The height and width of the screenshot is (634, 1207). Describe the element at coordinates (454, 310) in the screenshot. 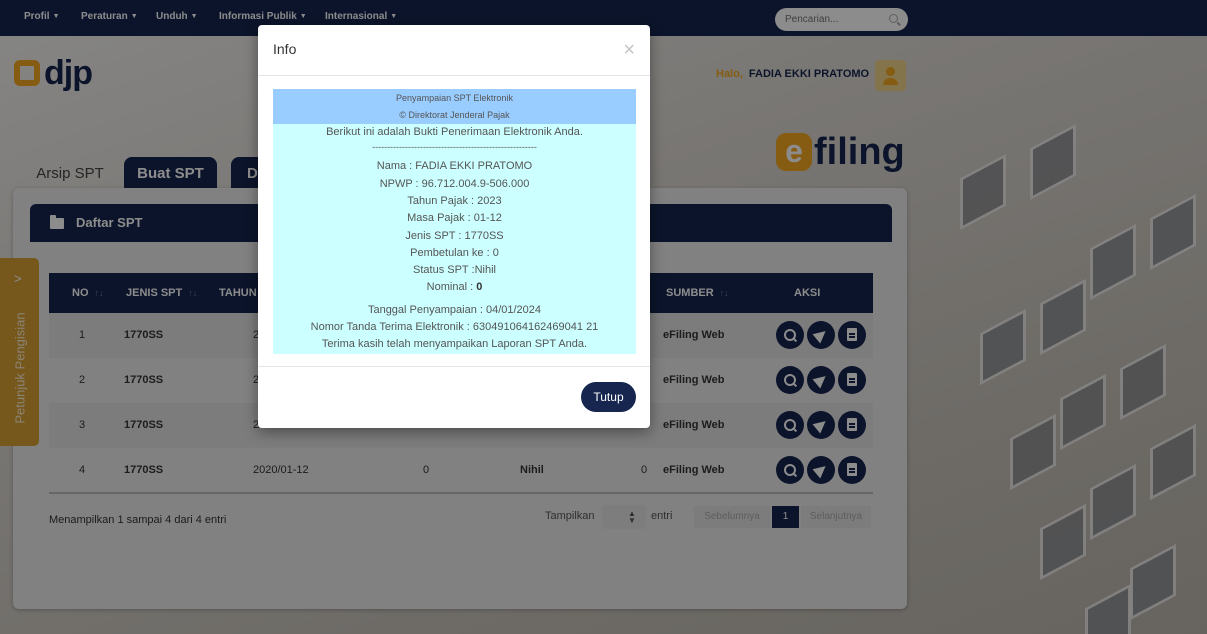

I see `receipt-line: Tanggal Penyampaian : 04/01/2024` at that location.